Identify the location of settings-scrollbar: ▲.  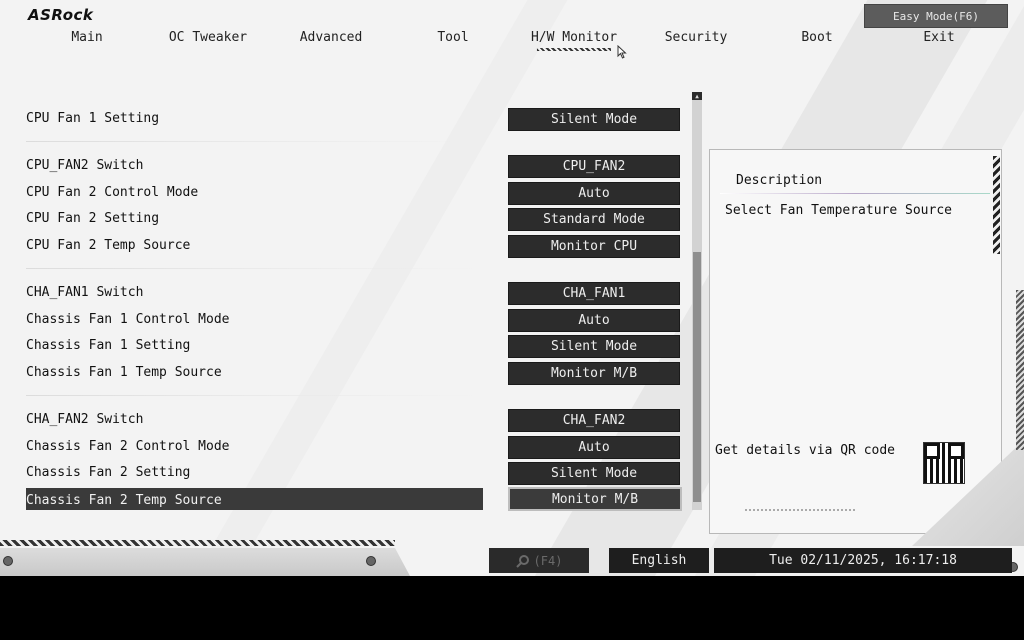
(697, 301).